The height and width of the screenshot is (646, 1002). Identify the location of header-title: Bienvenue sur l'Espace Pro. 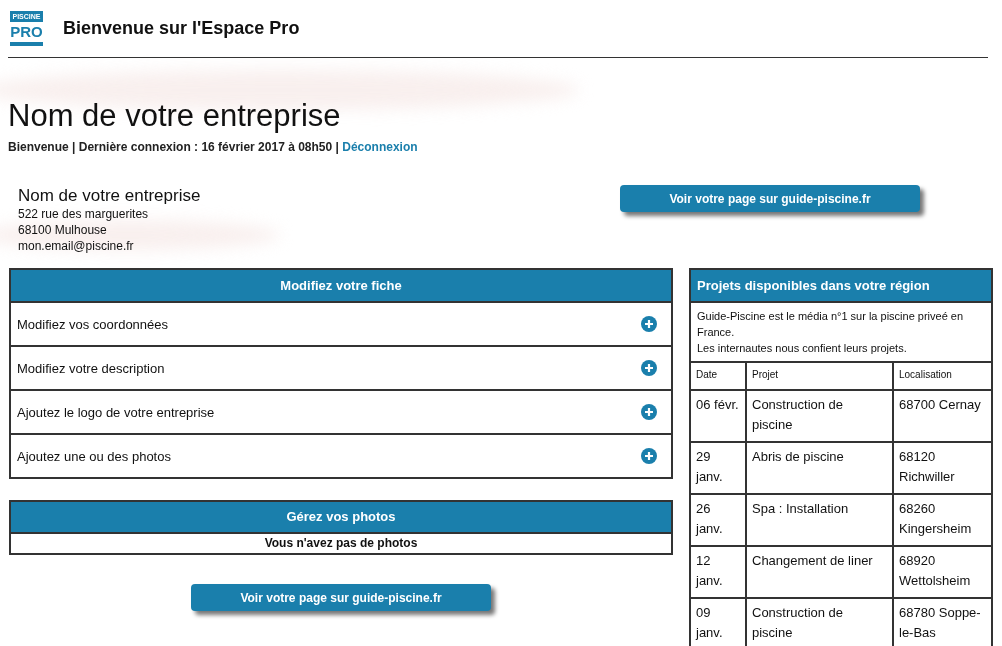
(181, 28).